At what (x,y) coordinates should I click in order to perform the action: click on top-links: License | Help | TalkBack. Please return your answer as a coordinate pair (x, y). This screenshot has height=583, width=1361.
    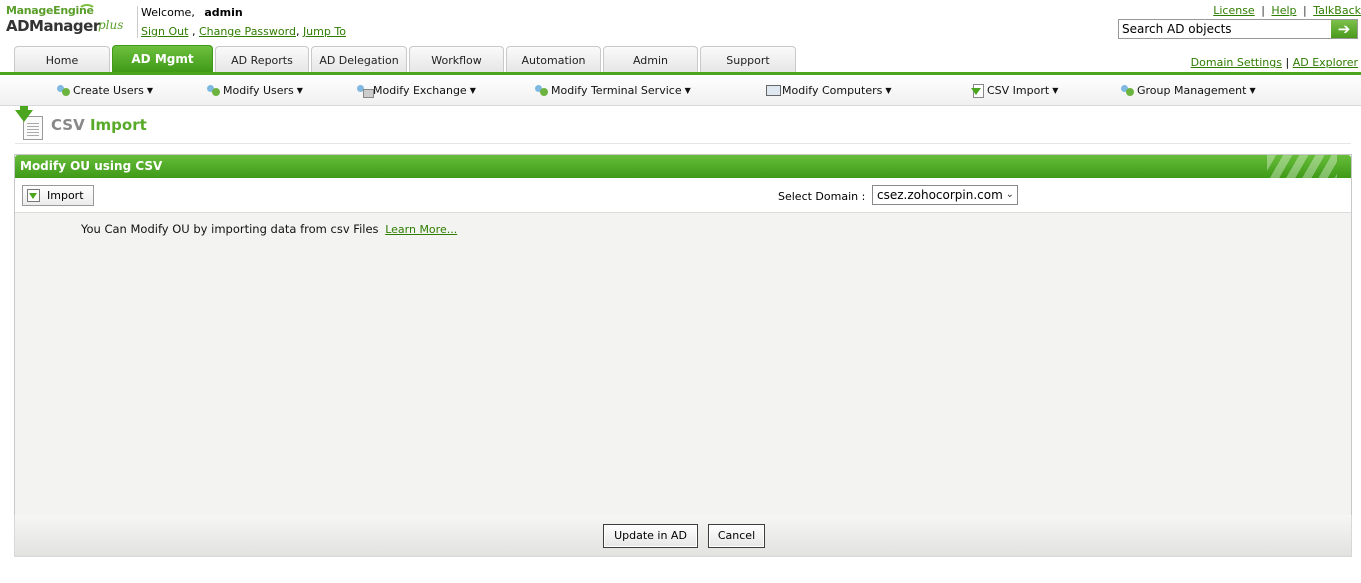
    Looking at the image, I should click on (1287, 10).